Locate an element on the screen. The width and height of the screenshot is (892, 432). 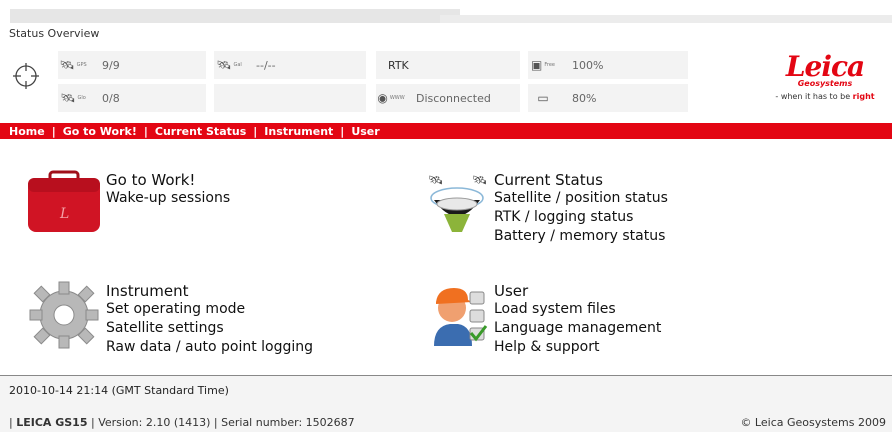
tile-title: Go to Work! is located at coordinates (168, 180).